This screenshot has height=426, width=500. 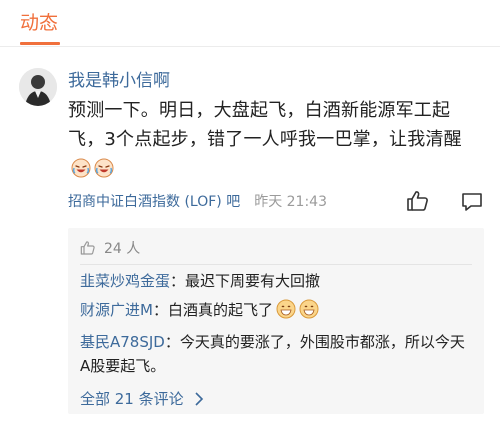 I want to click on tab-active-indicator, so click(x=40, y=43).